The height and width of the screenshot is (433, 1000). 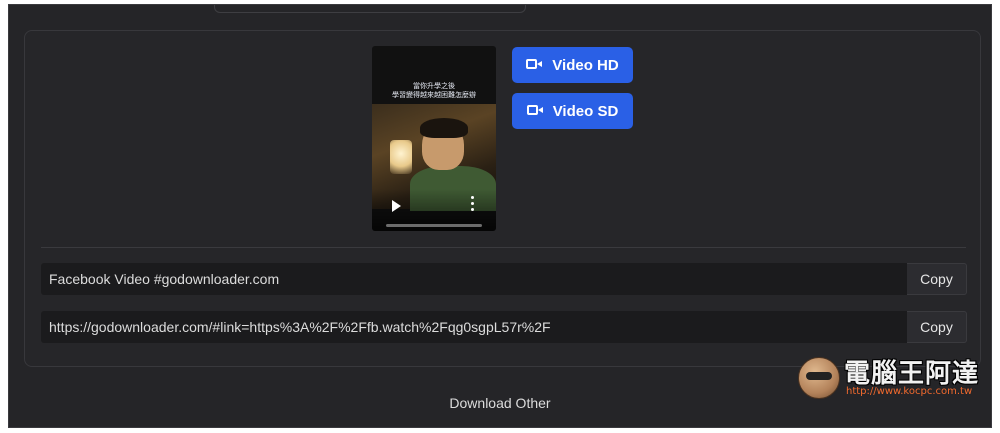 I want to click on top-panel-edge, so click(x=370, y=9).